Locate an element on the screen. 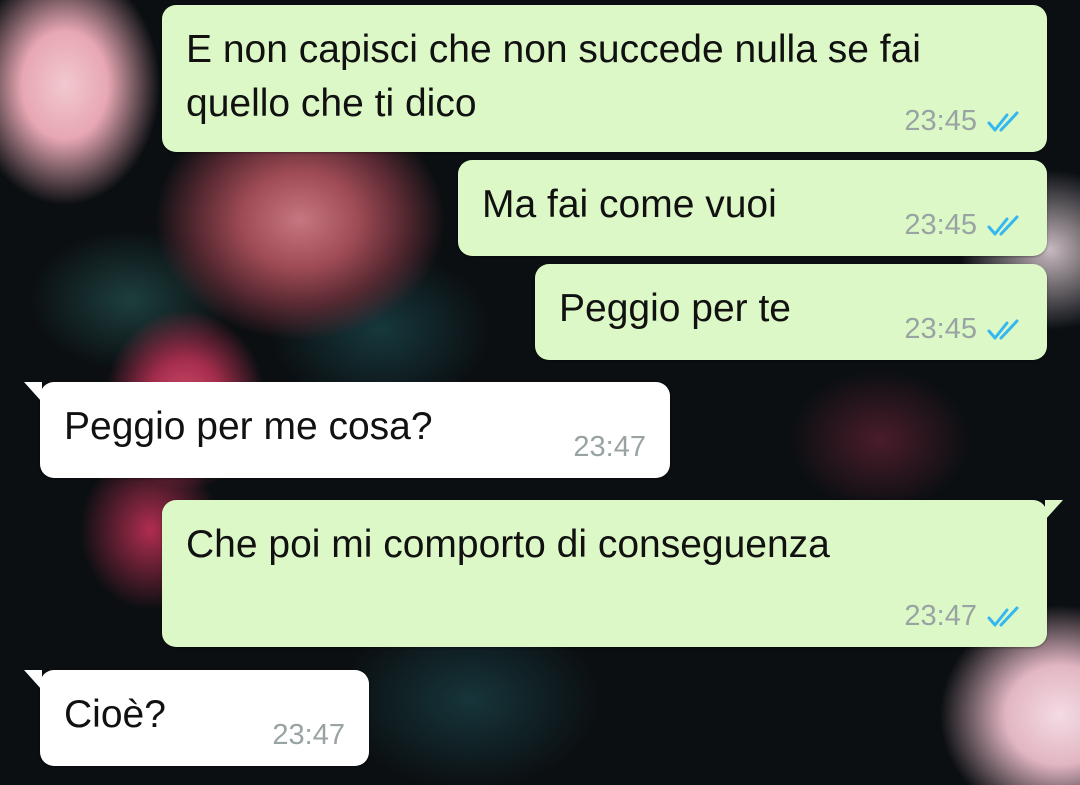 The image size is (1080, 785). message-text: Peggio per me cosa? is located at coordinates (248, 426).